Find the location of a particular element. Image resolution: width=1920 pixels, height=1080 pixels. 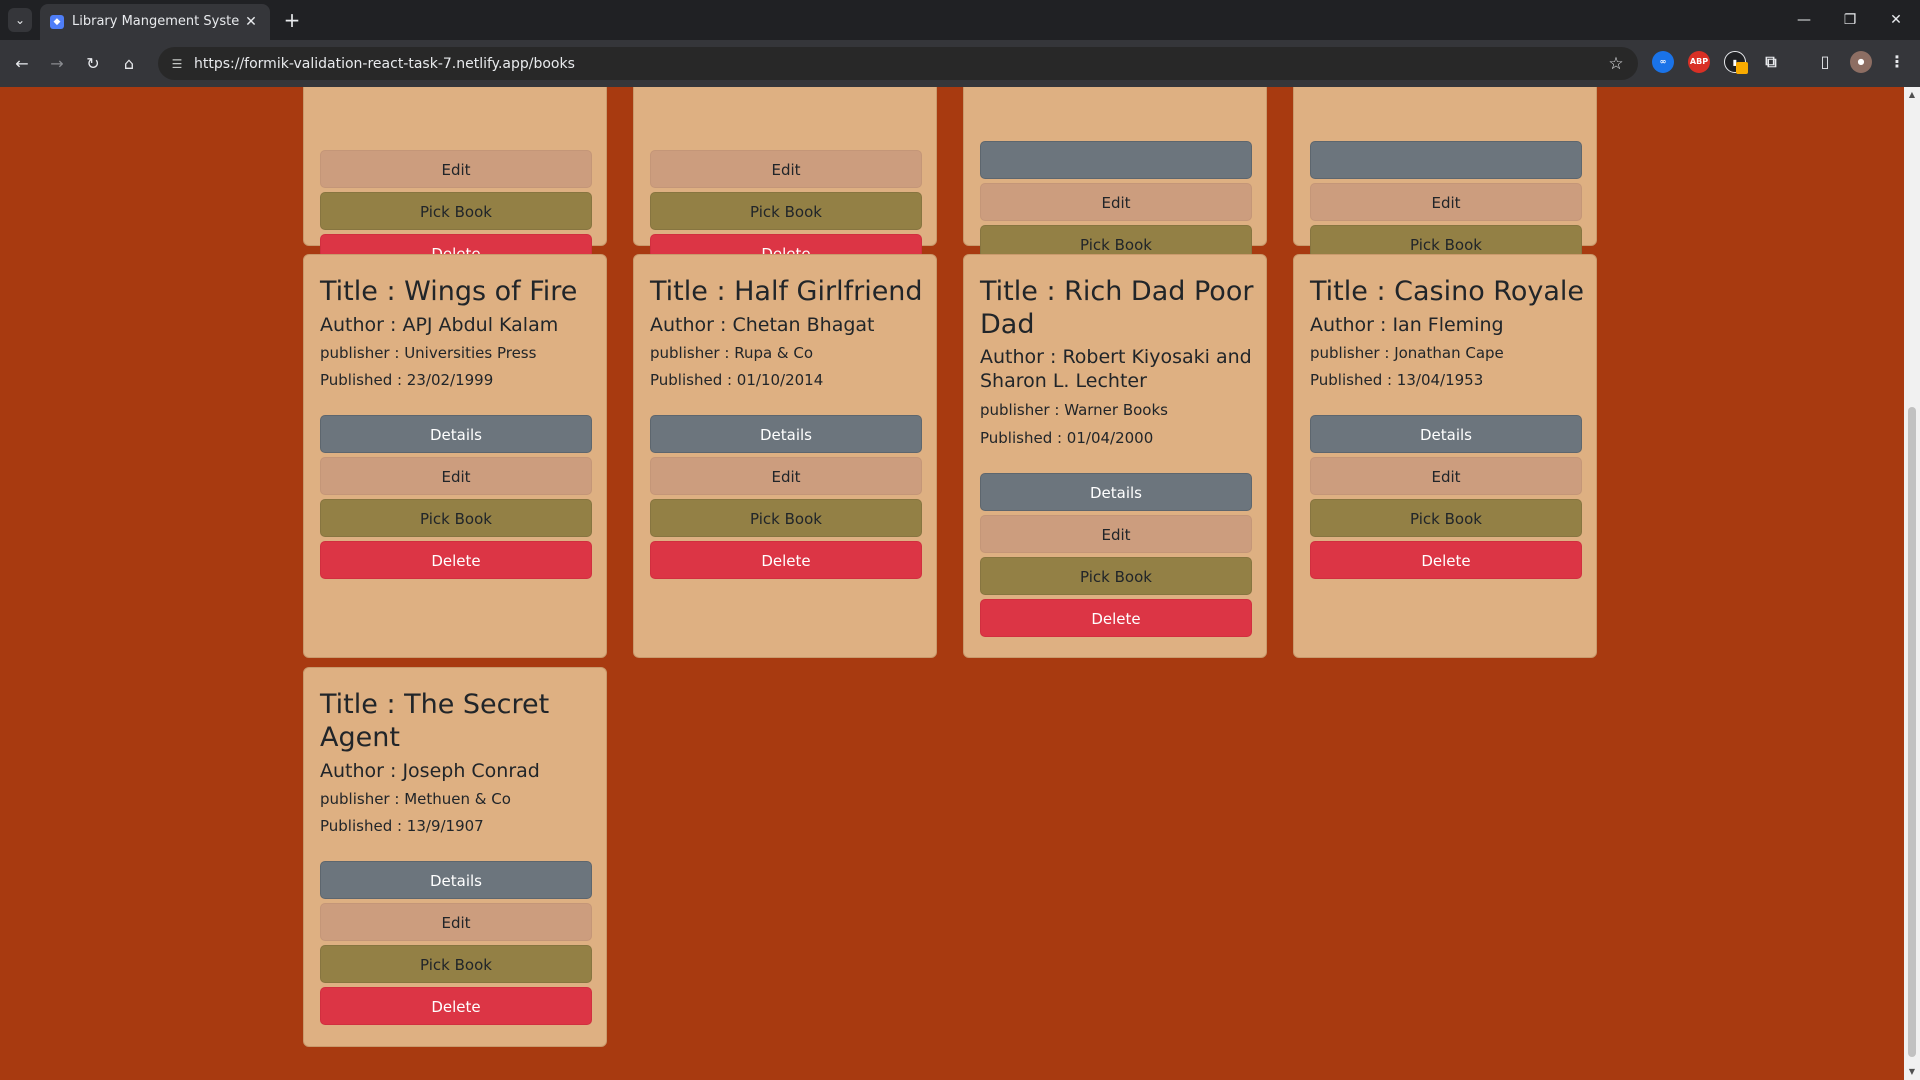

bookmark-star-icon: ☆ is located at coordinates (1616, 64).